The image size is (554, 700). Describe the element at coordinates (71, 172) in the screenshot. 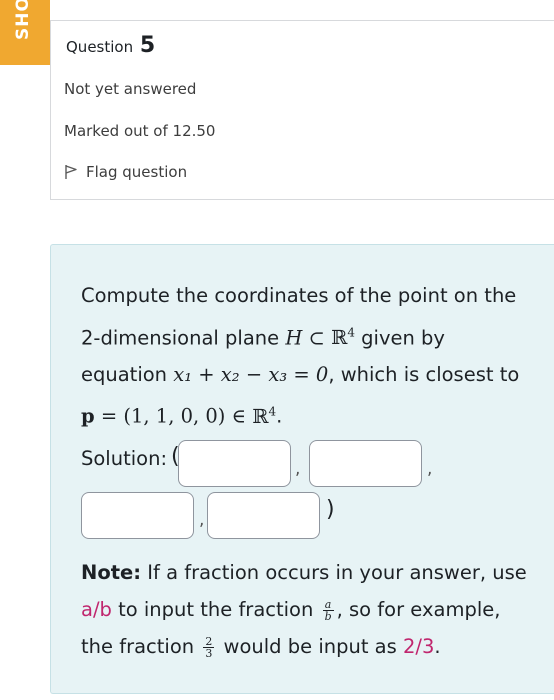

I see `flag-icon` at that location.